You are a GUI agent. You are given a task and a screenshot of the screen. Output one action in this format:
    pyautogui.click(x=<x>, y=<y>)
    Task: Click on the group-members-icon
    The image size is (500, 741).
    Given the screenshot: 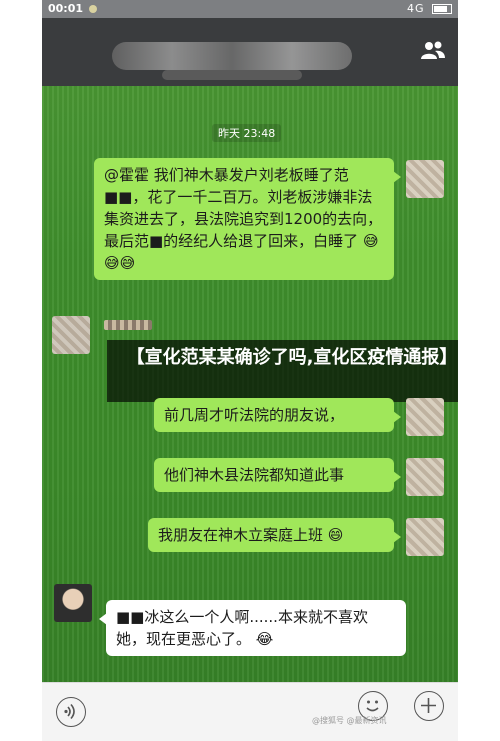 What is the action you would take?
    pyautogui.click(x=433, y=50)
    